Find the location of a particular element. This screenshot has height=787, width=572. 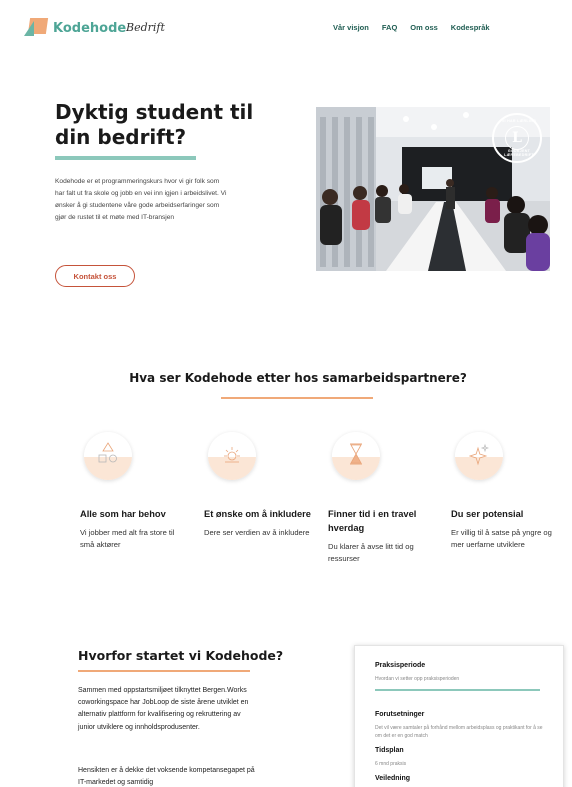

partners-title-underline is located at coordinates (297, 398).